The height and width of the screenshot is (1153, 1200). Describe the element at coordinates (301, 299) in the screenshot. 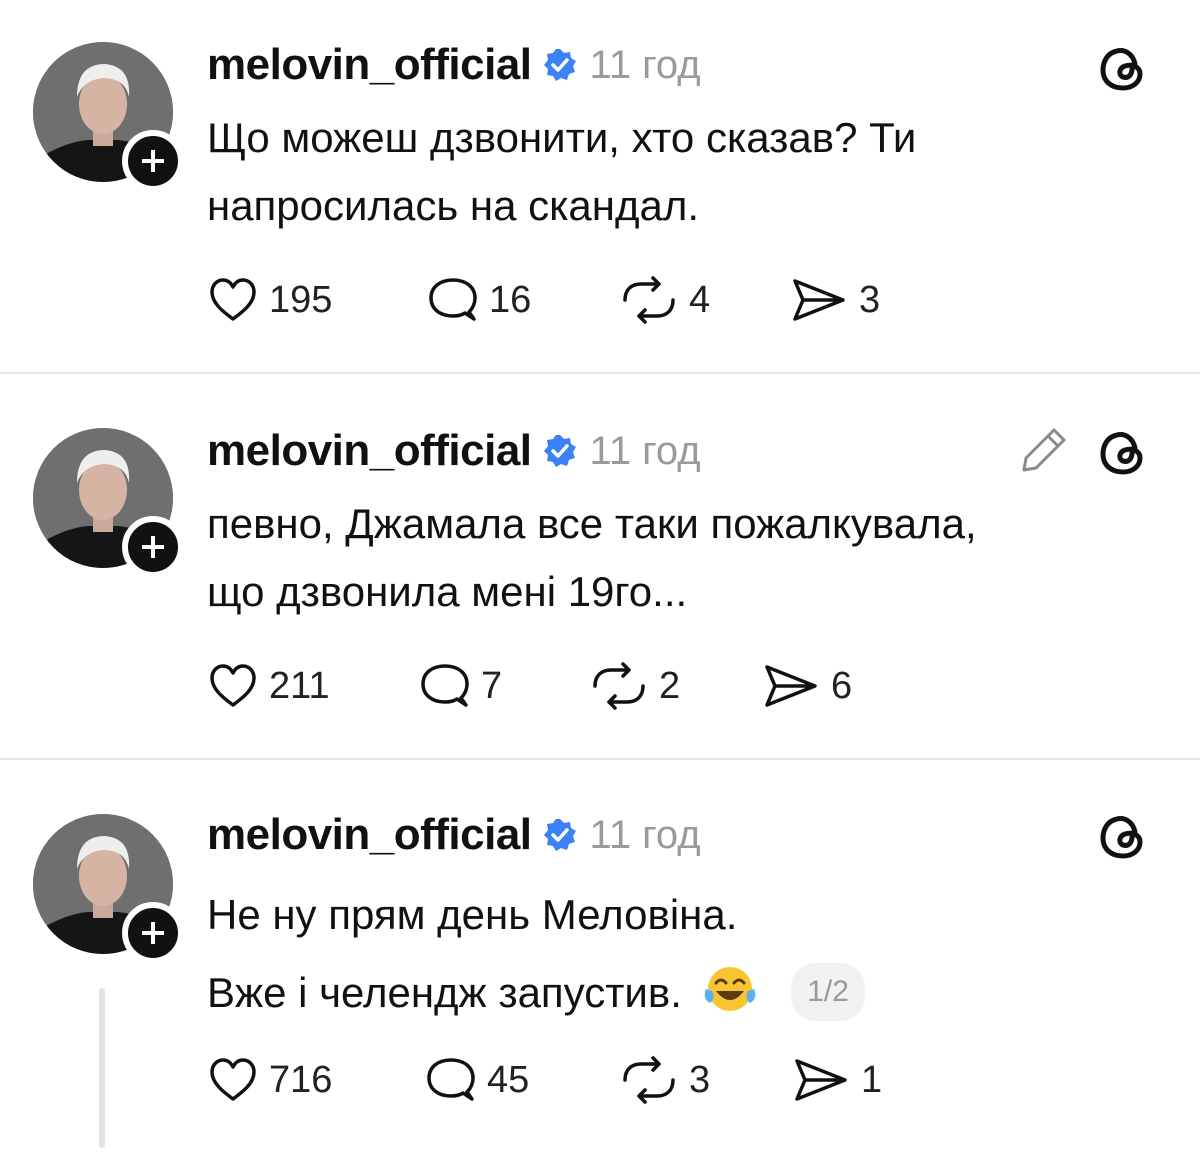

I see `like-count: 195` at that location.